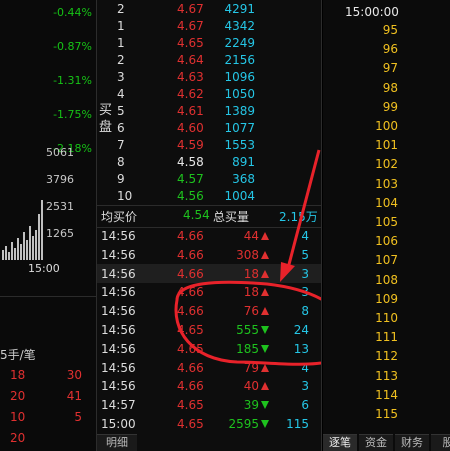  What do you see at coordinates (60, 206) in the screenshot?
I see `axis-volume-label: 2531` at bounding box center [60, 206].